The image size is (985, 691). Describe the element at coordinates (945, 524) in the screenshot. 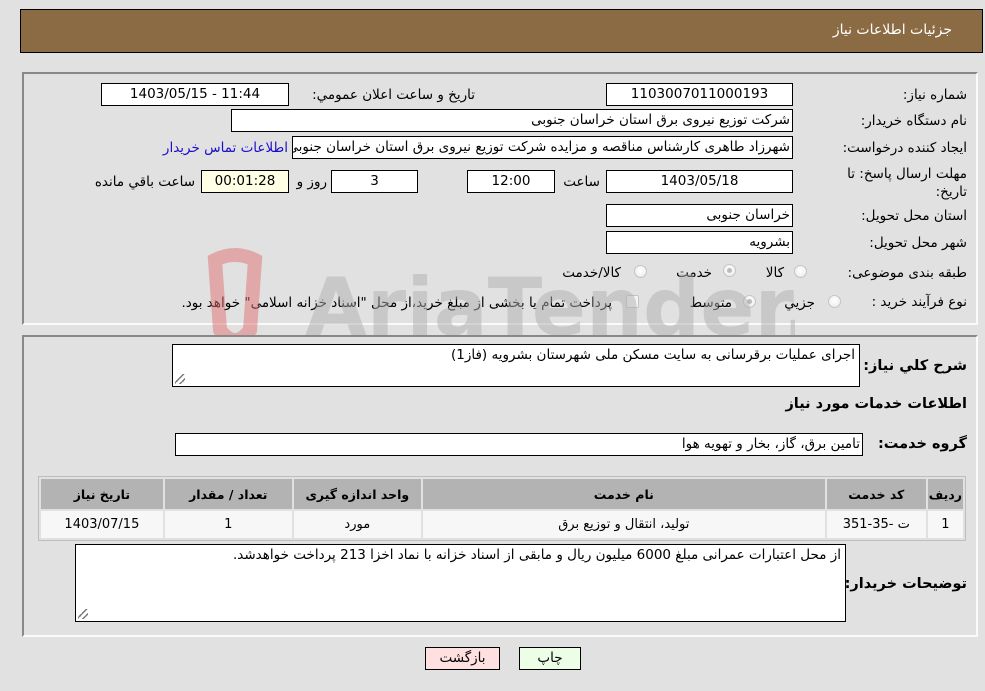

I see `cell-row-number: 1` at that location.